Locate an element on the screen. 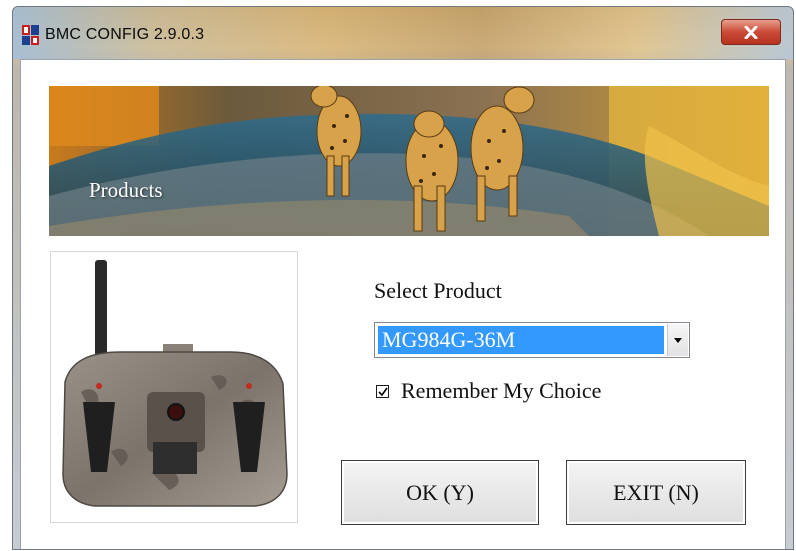 The width and height of the screenshot is (796, 551). ok-button: OK (Y) is located at coordinates (440, 492).